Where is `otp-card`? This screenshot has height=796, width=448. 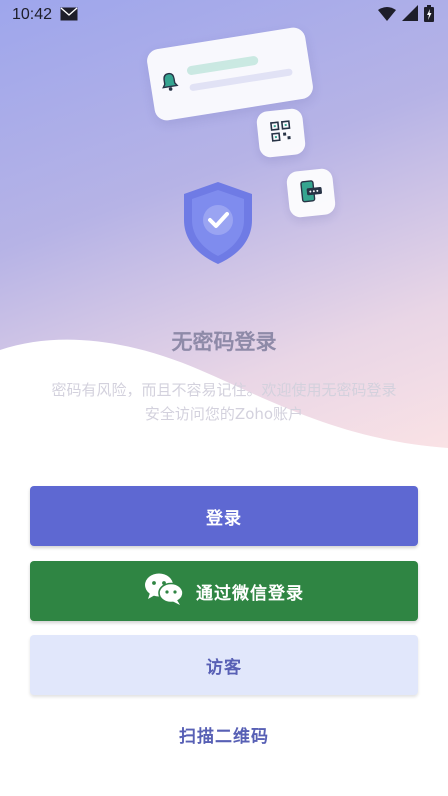
otp-card is located at coordinates (311, 193).